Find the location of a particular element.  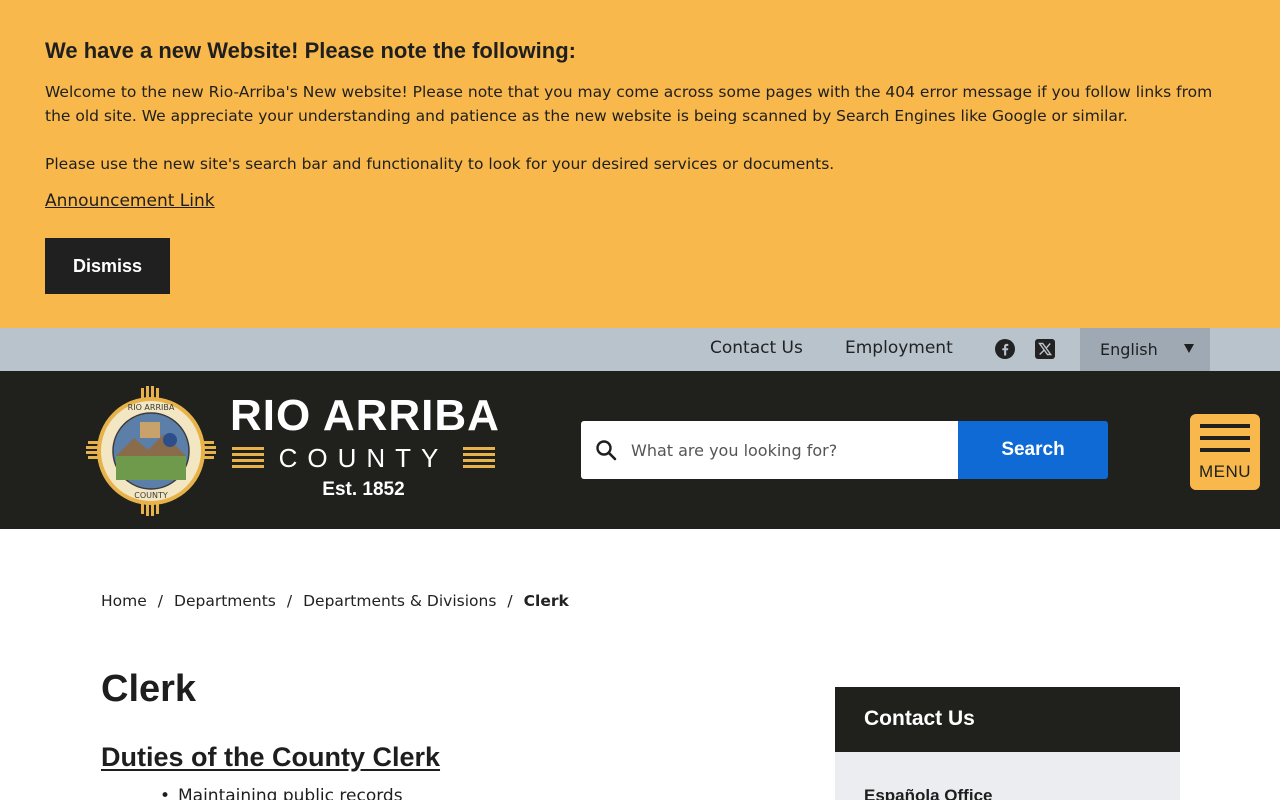

language-select: English is located at coordinates (1145, 349).